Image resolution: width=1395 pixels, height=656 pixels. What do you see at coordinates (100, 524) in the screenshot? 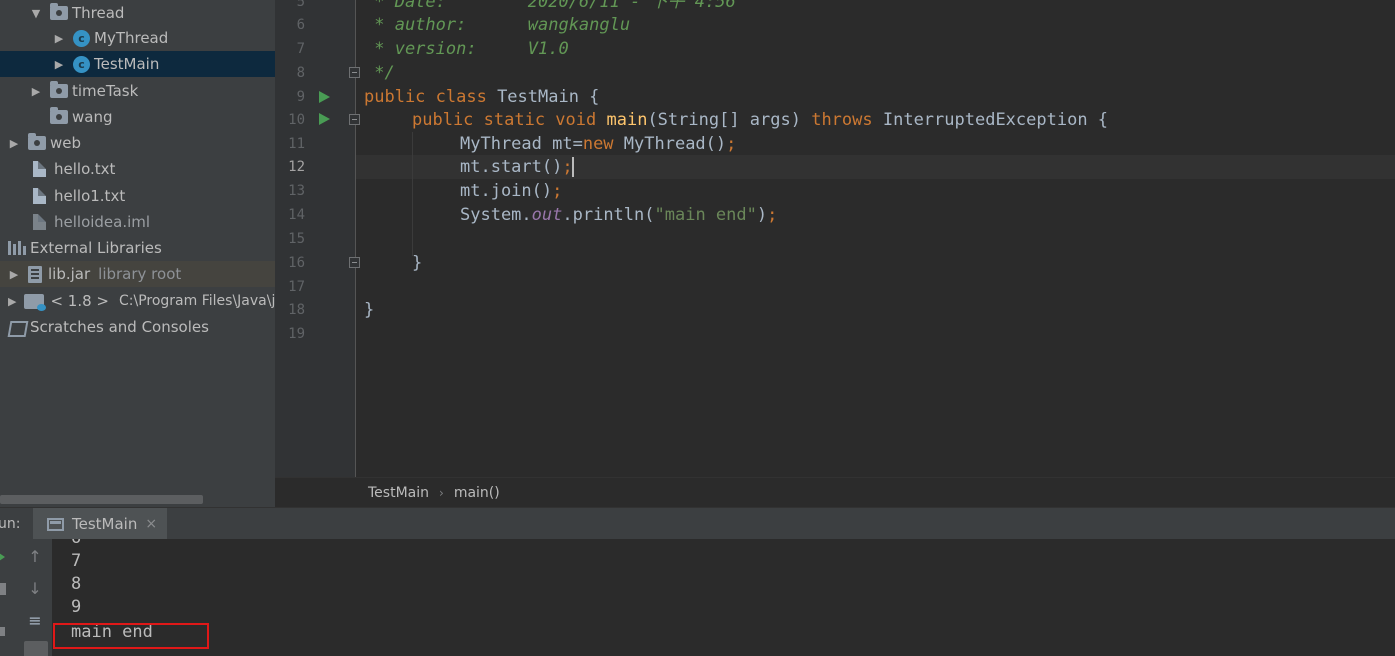
I see `run-tab-testmain: TestMain ×` at bounding box center [100, 524].